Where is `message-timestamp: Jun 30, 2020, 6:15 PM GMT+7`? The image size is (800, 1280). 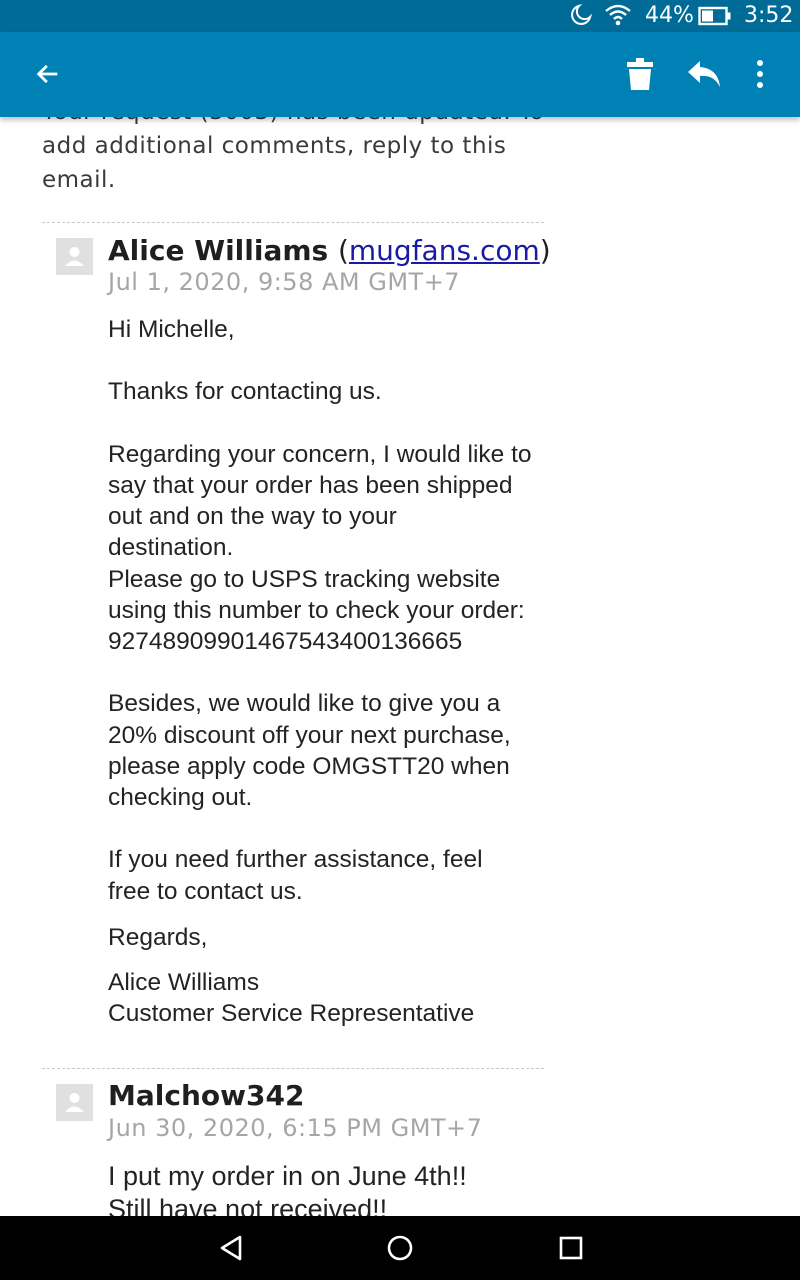 message-timestamp: Jun 30, 2020, 6:15 PM GMT+7 is located at coordinates (295, 1128).